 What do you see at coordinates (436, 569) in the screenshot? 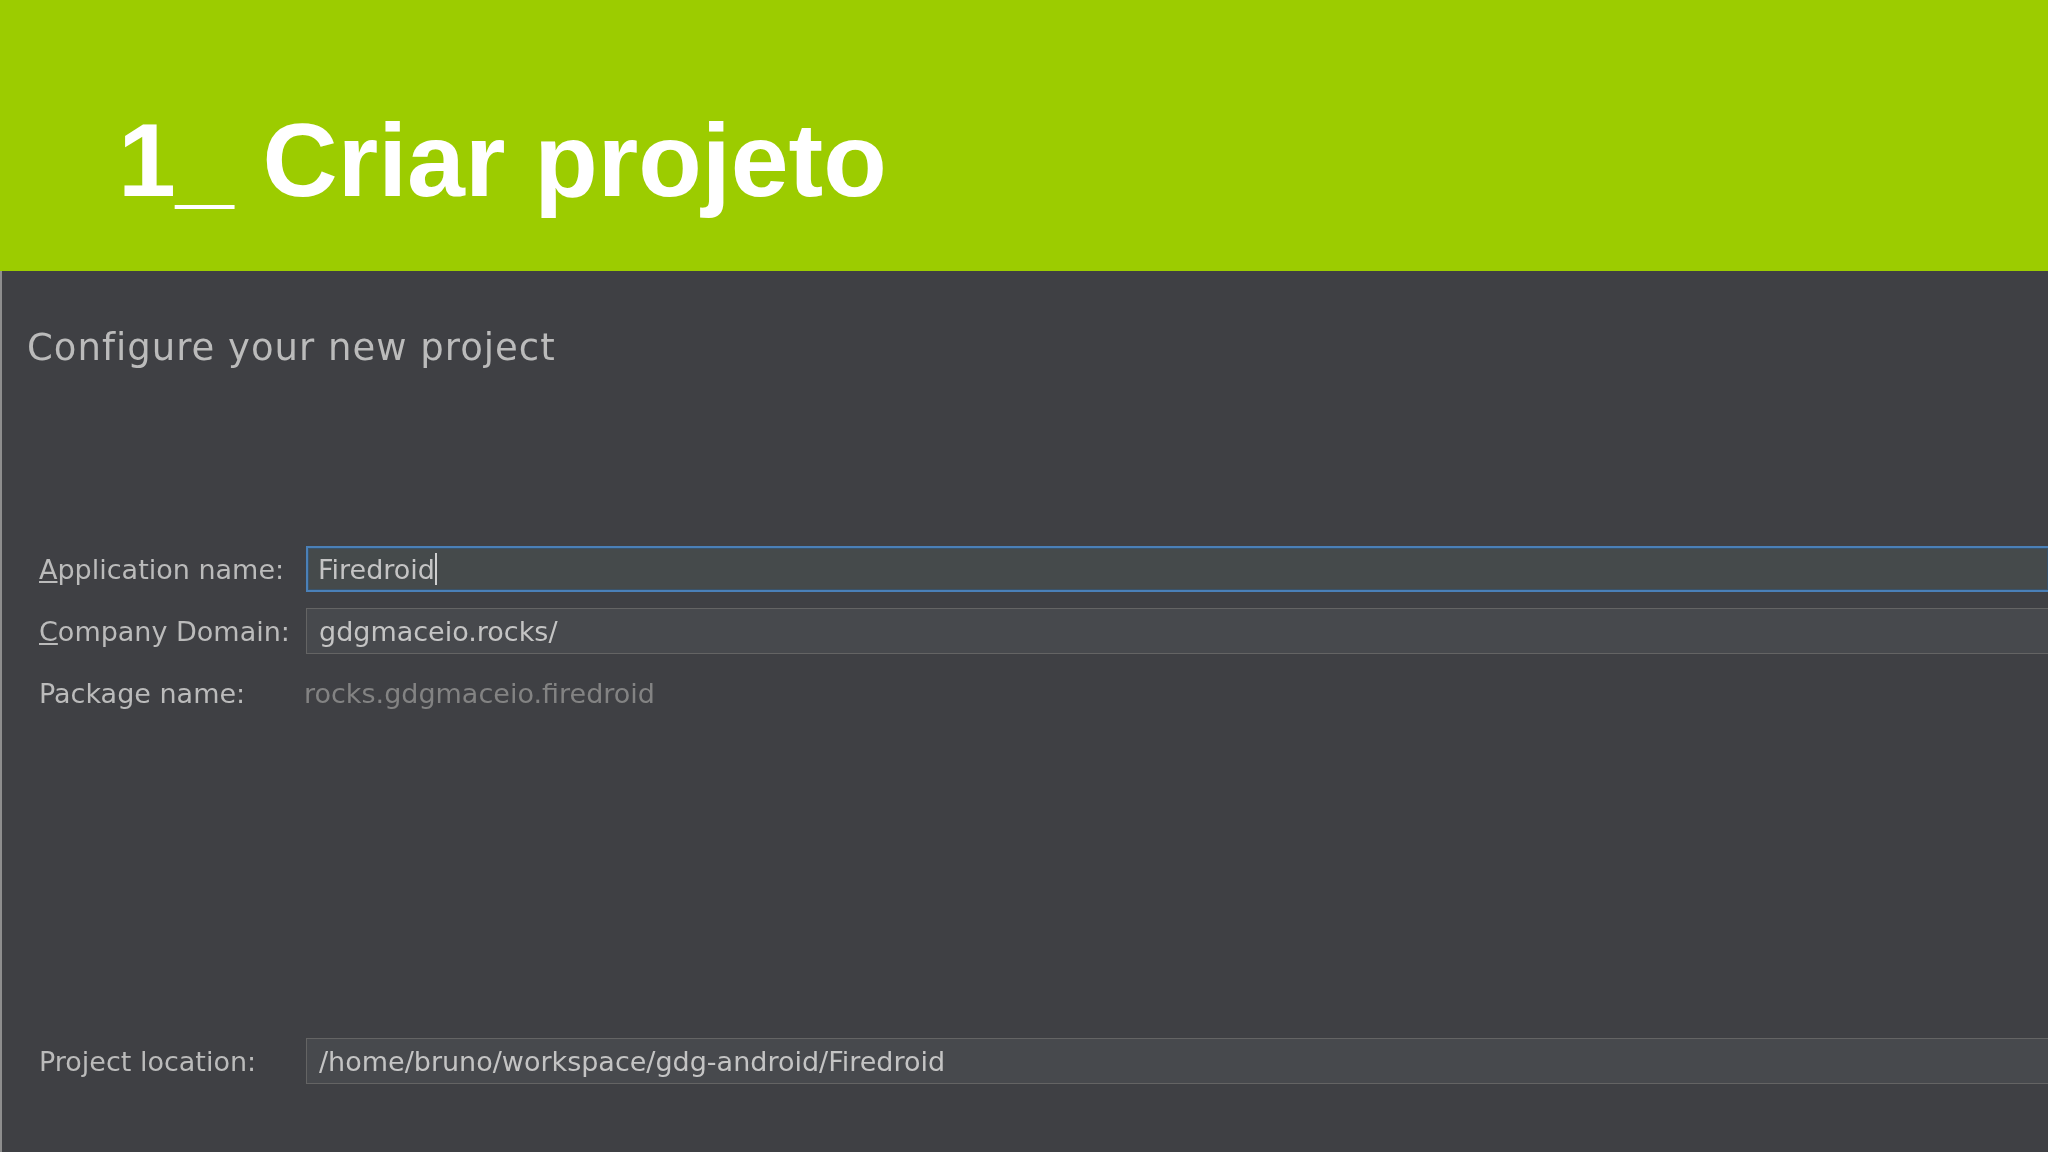
I see `text-cursor-icon` at bounding box center [436, 569].